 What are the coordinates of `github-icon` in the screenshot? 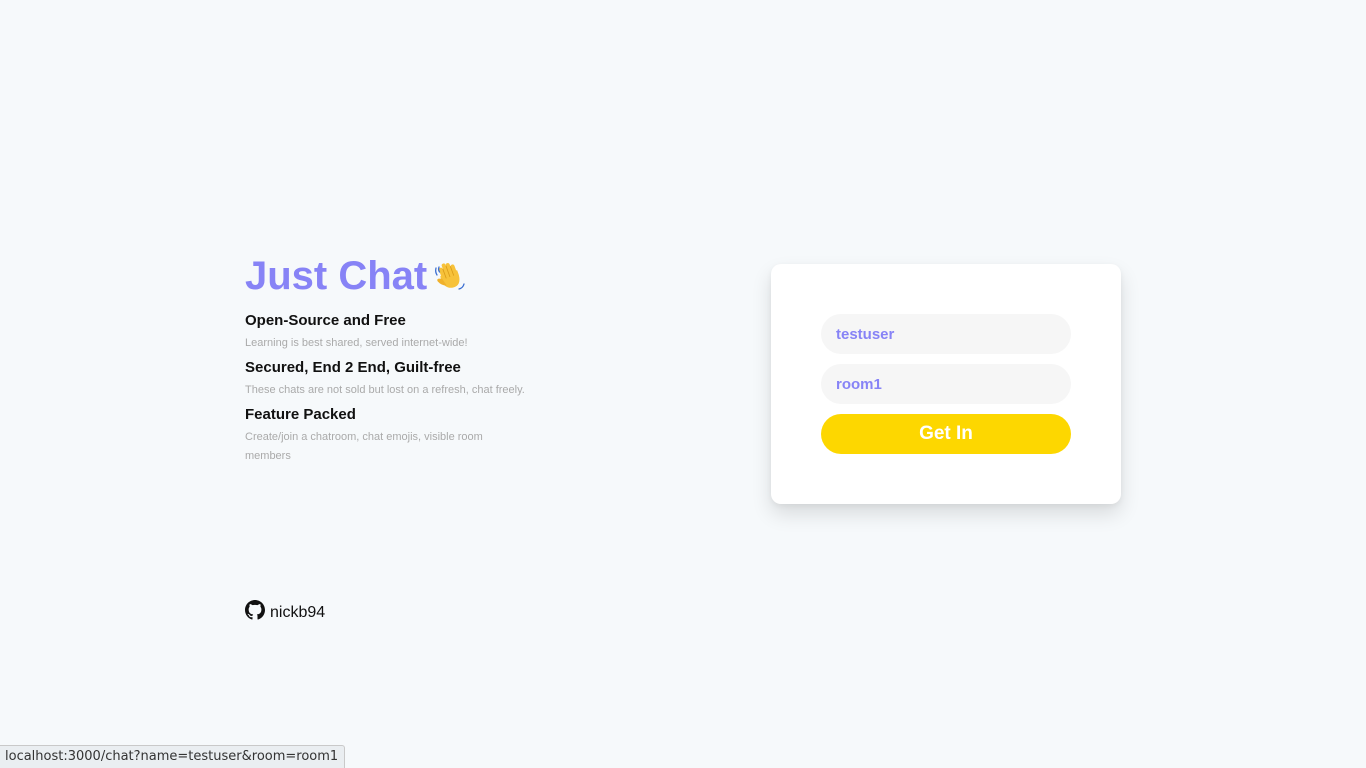 It's located at (255, 610).